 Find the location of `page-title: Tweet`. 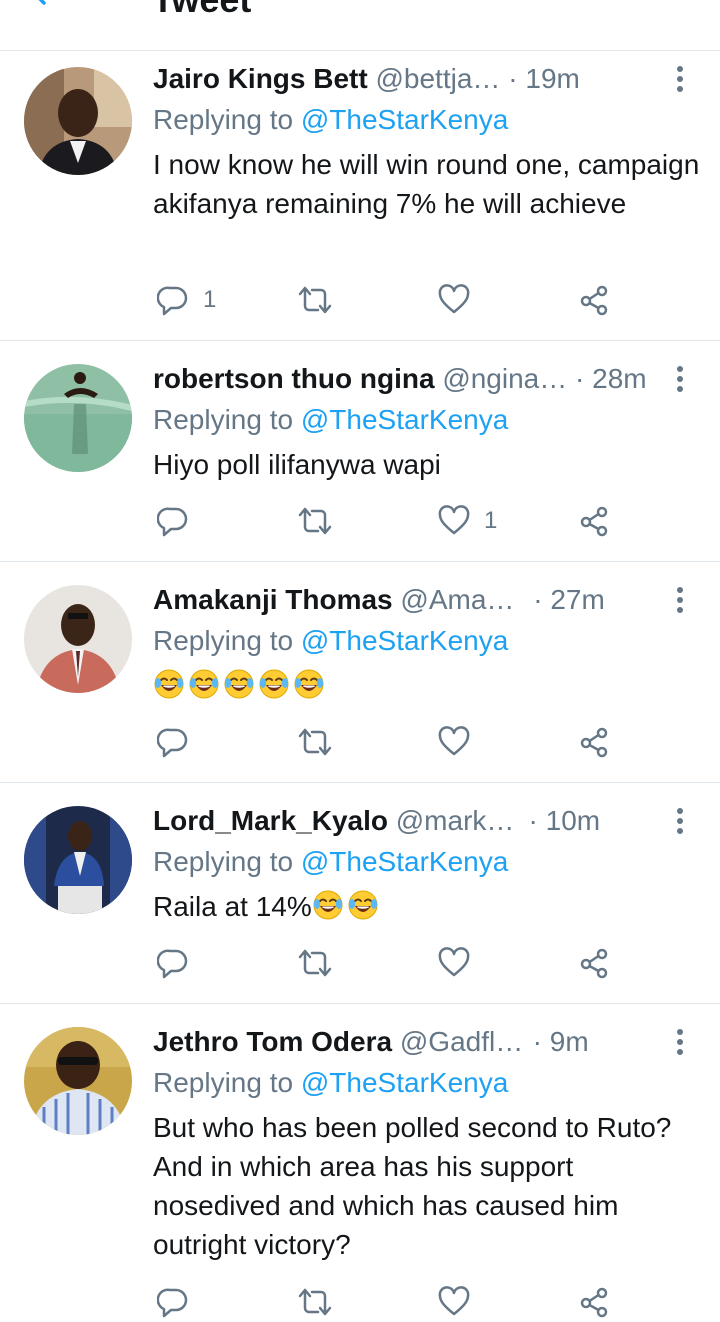

page-title: Tweet is located at coordinates (201, 10).